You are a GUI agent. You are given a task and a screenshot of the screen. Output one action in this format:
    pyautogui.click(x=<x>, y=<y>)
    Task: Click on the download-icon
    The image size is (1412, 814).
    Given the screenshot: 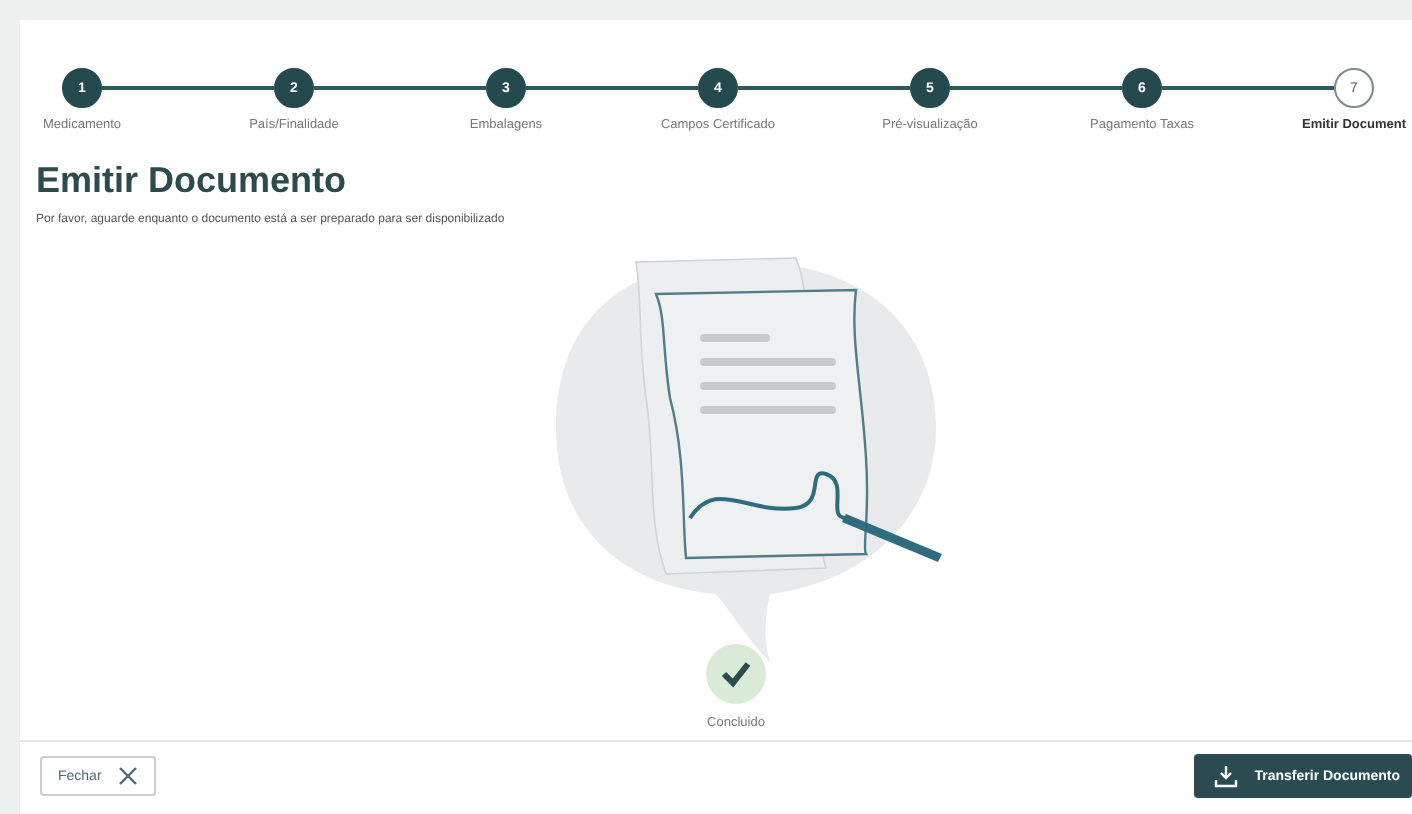 What is the action you would take?
    pyautogui.click(x=1226, y=776)
    